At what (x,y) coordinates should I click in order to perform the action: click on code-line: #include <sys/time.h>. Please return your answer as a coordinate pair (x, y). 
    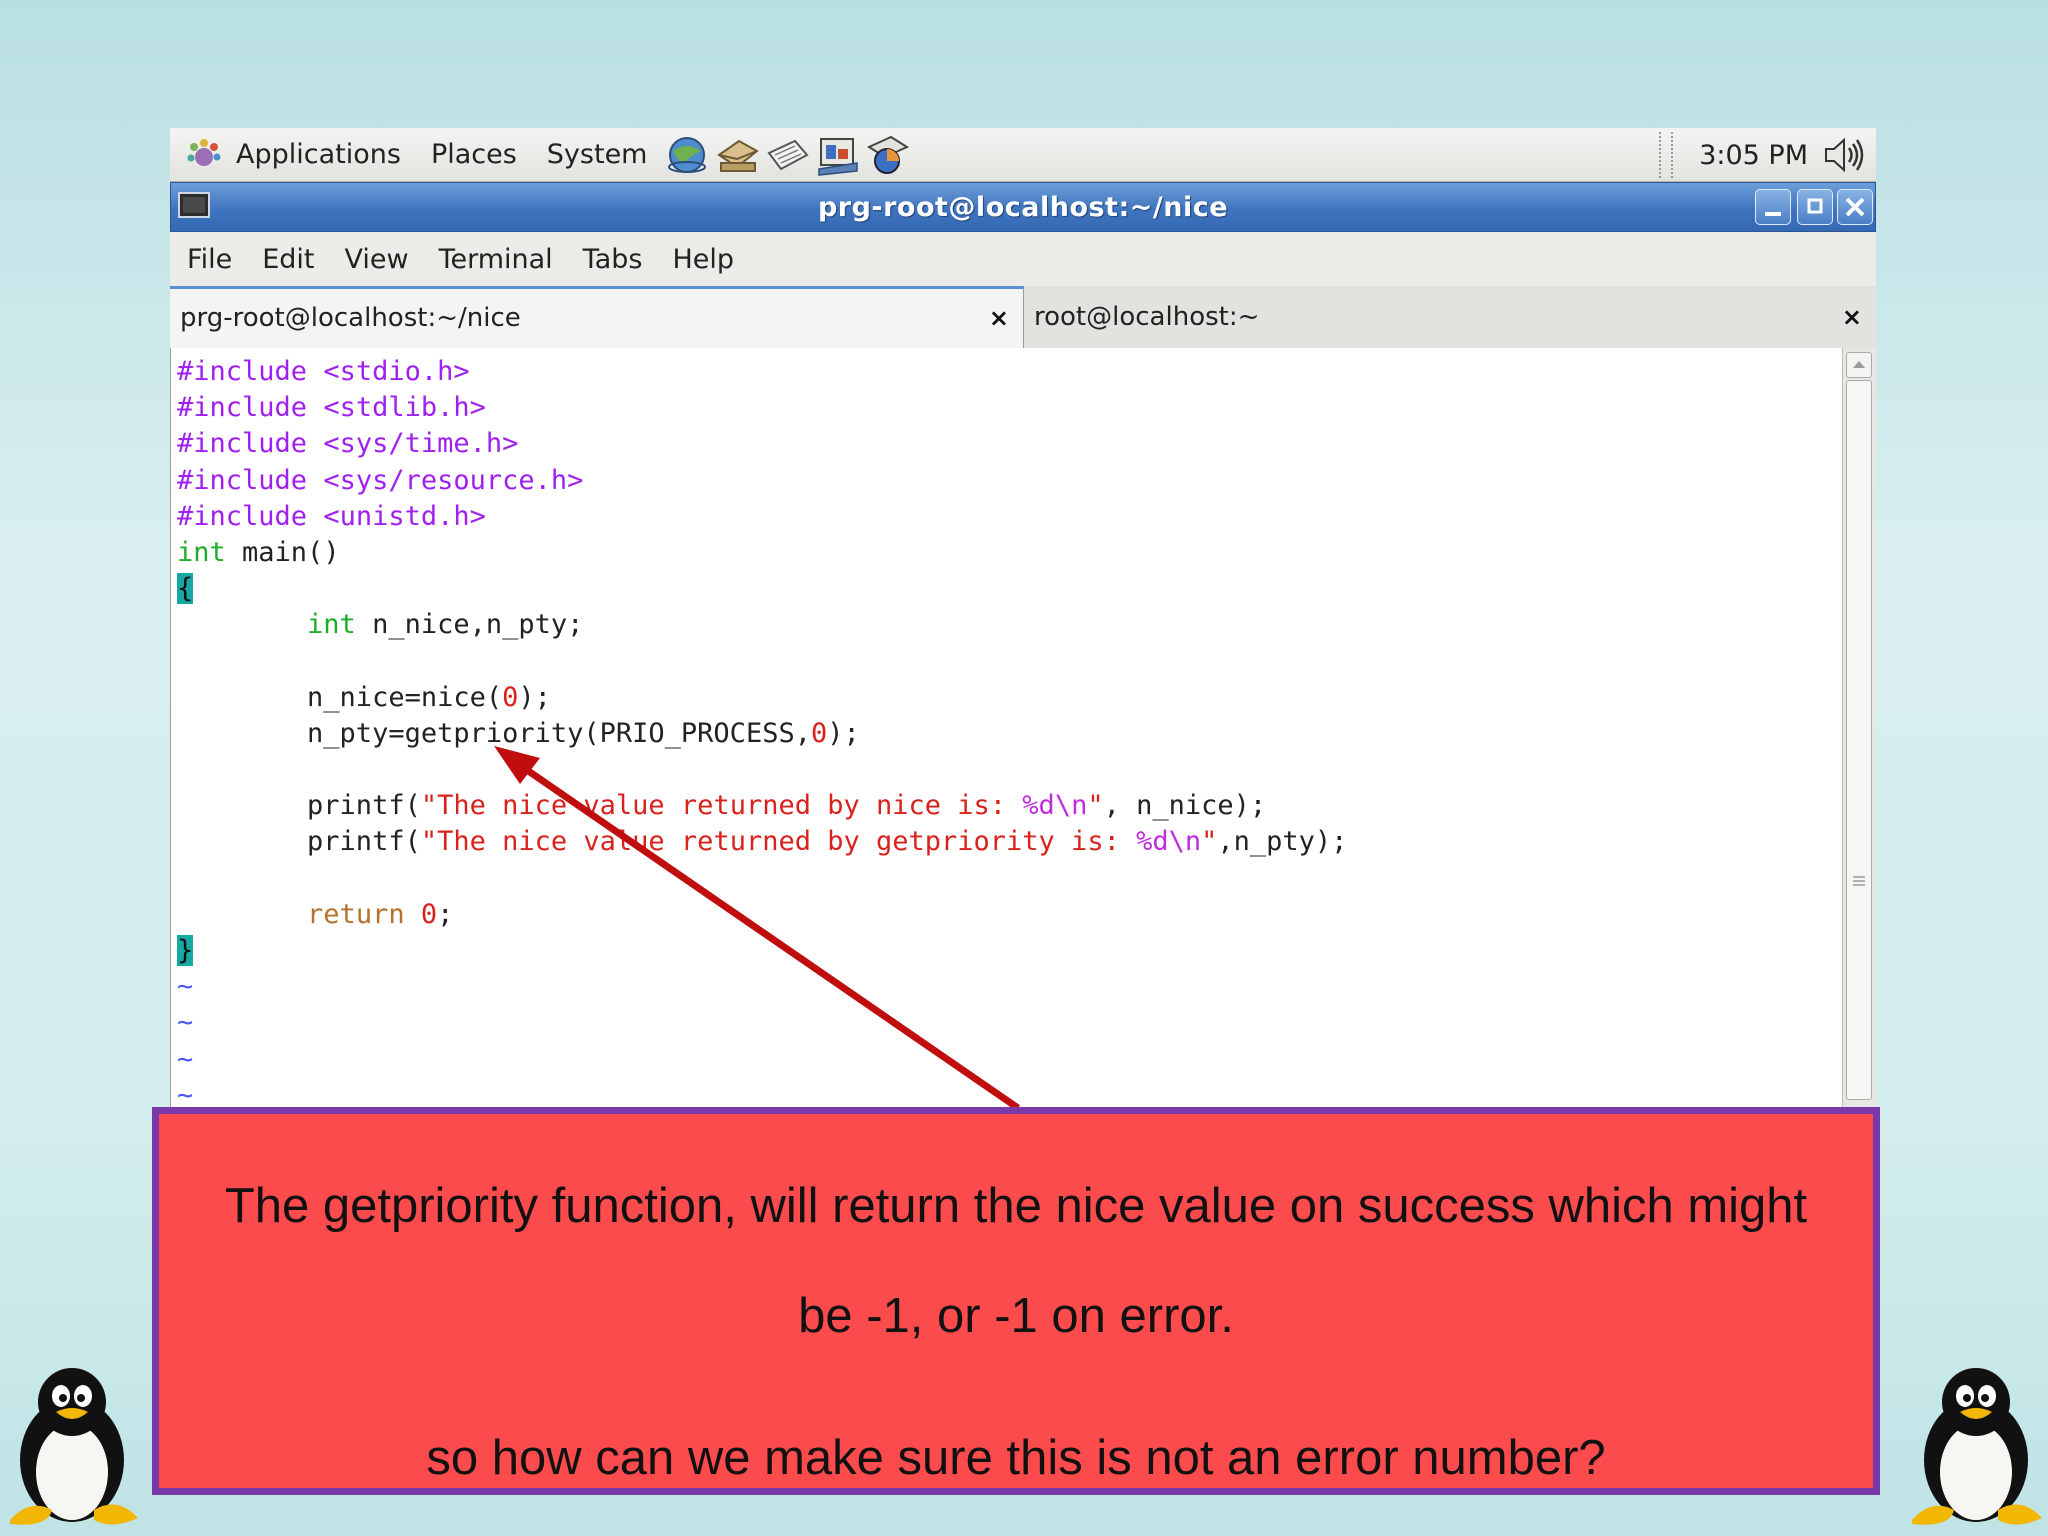
    Looking at the image, I should click on (762, 444).